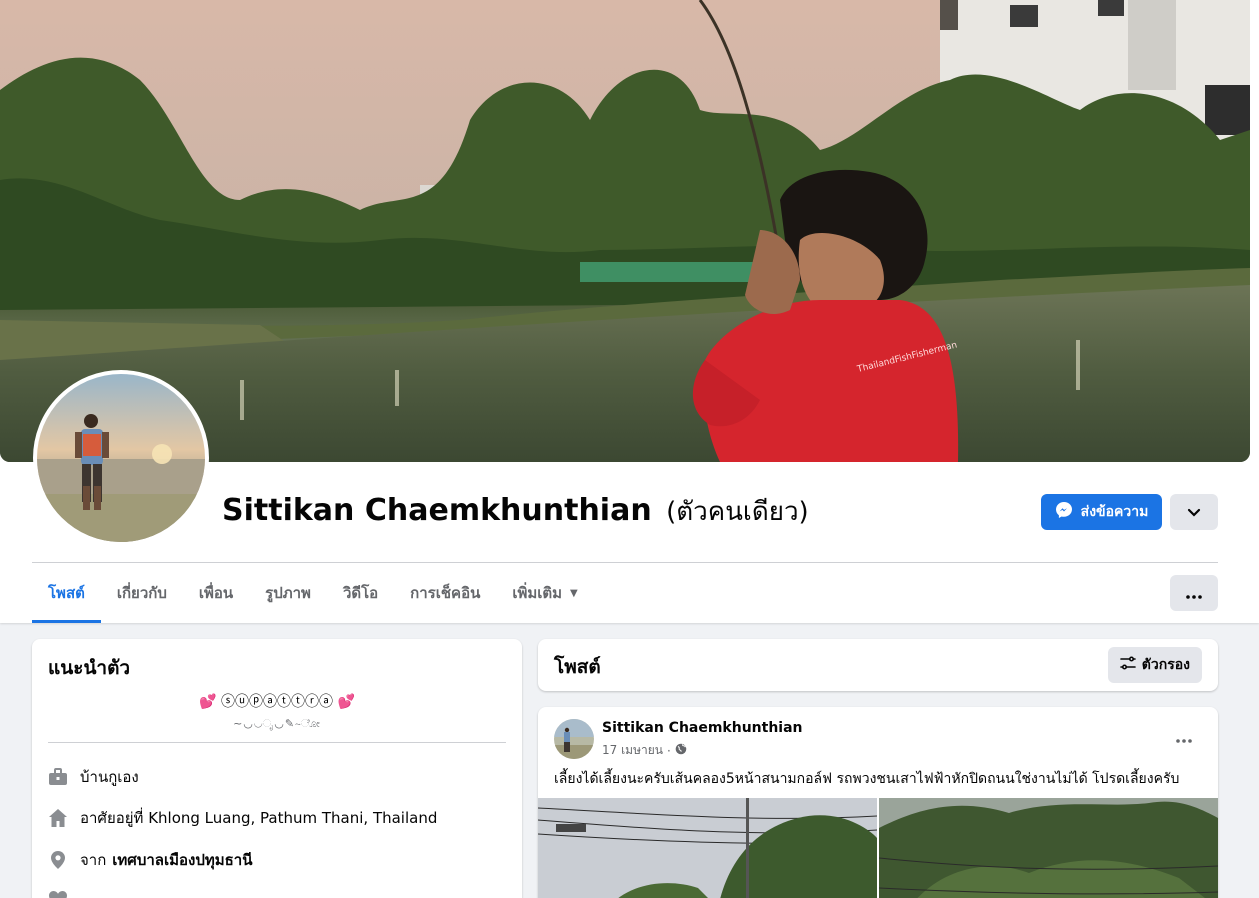  Describe the element at coordinates (681, 750) in the screenshot. I see `globe-icon` at that location.